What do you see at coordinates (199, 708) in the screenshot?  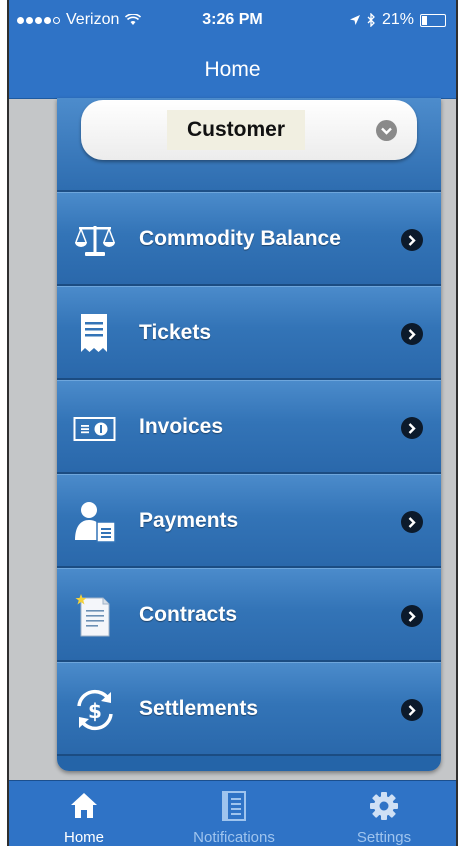 I see `menu-item-label: Settlements` at bounding box center [199, 708].